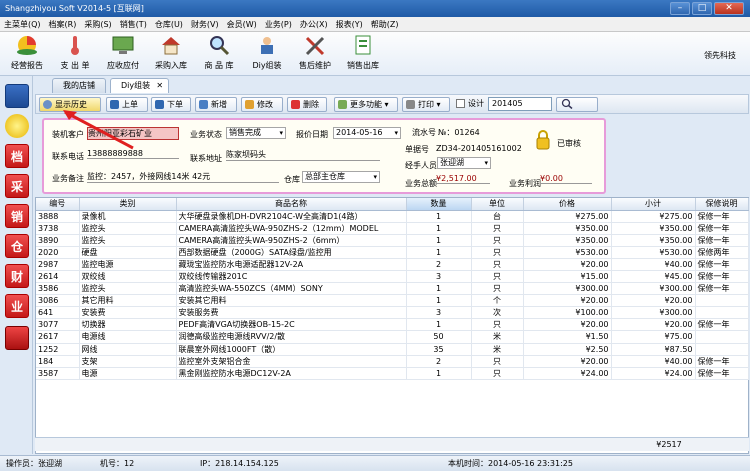 The height and width of the screenshot is (471, 750). What do you see at coordinates (392, 349) in the screenshot?
I see `table-row: 1252 网线 联晨室外网线1000FT（散） 35 米 ¥2.50 ¥87.50` at bounding box center [392, 349].